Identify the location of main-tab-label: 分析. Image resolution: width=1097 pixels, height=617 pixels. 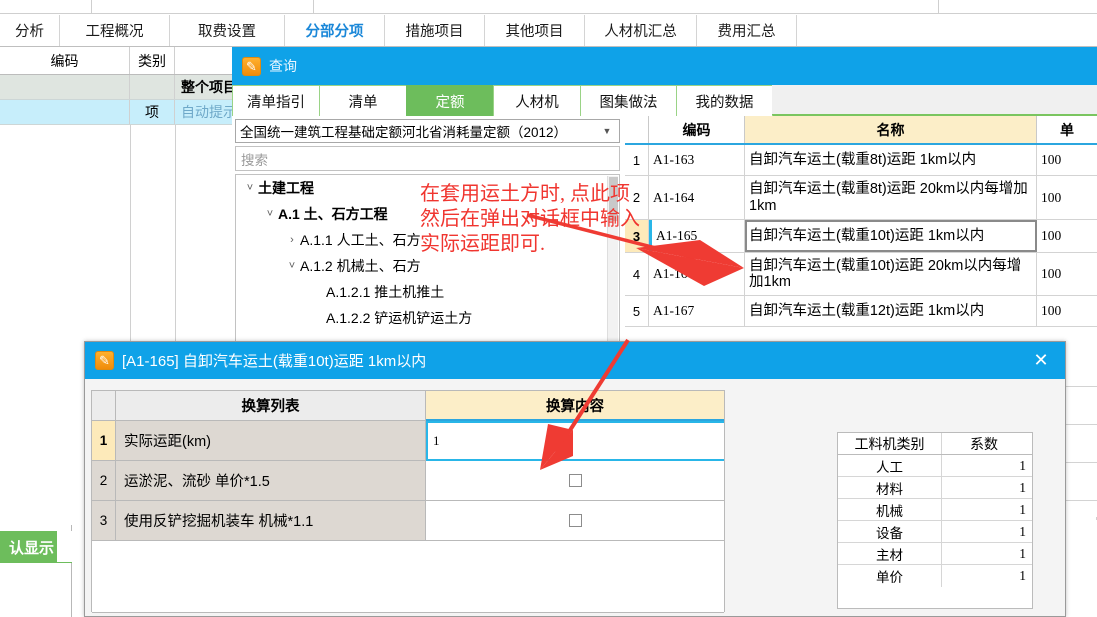
(29, 32).